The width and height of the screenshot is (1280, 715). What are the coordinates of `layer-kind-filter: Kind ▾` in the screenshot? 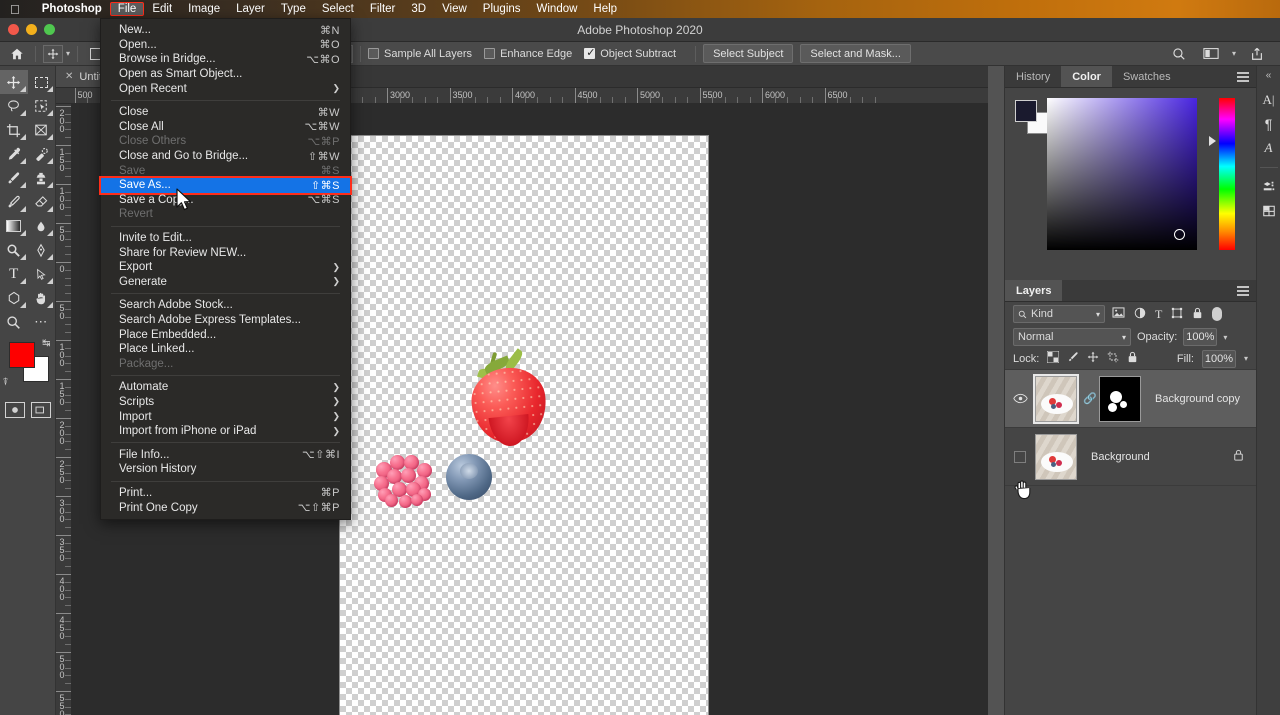 It's located at (1059, 314).